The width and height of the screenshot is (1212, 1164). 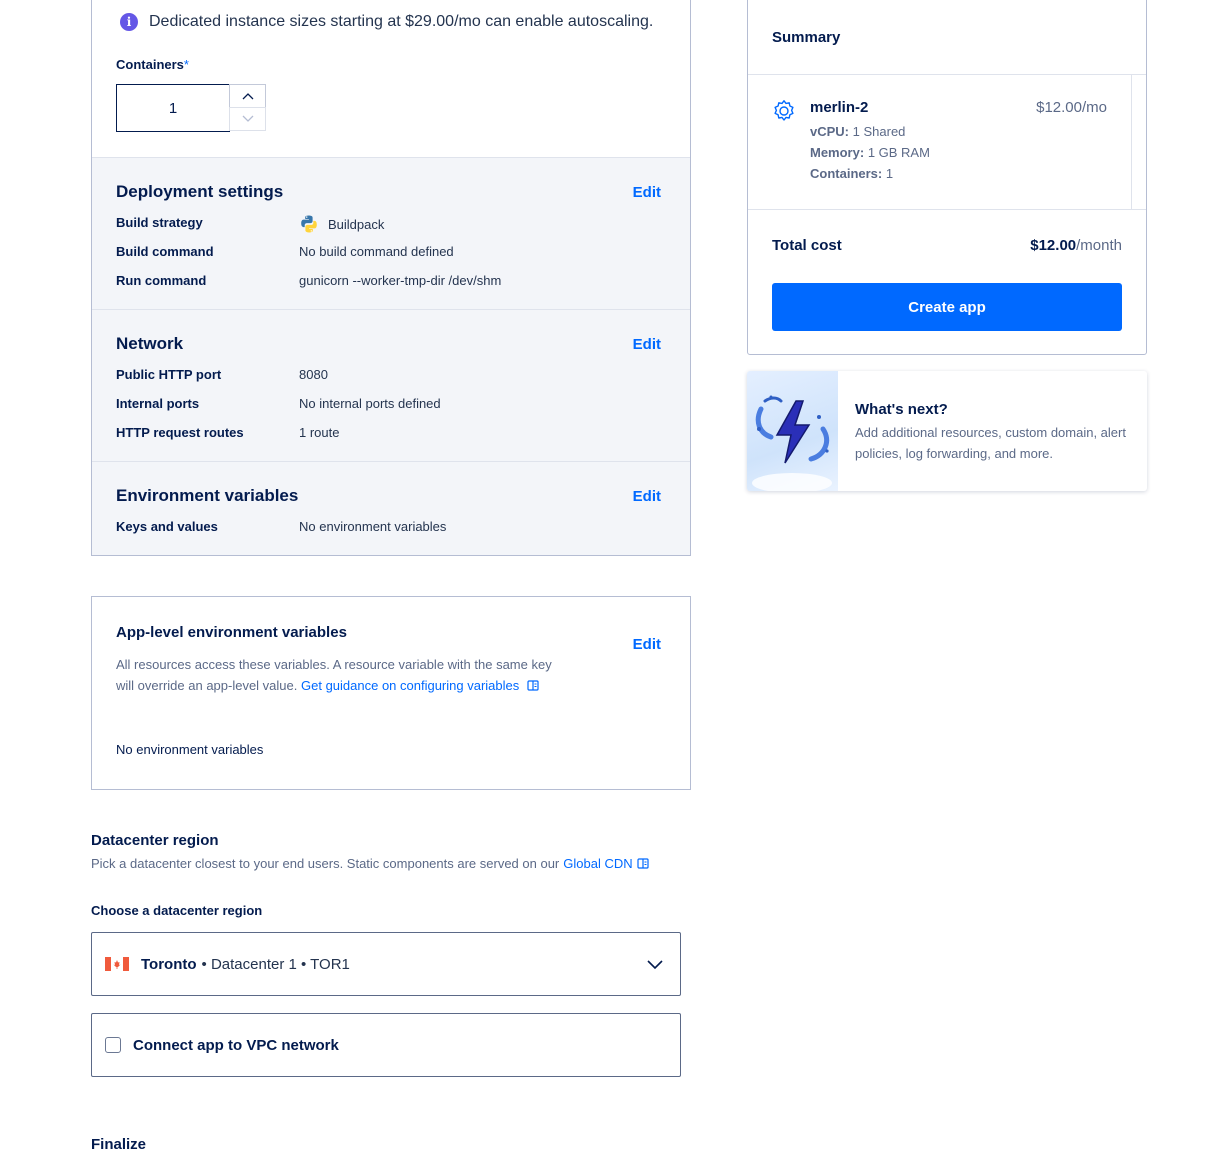 I want to click on region-detail: • Datacenter 1 • TOR1, so click(x=275, y=964).